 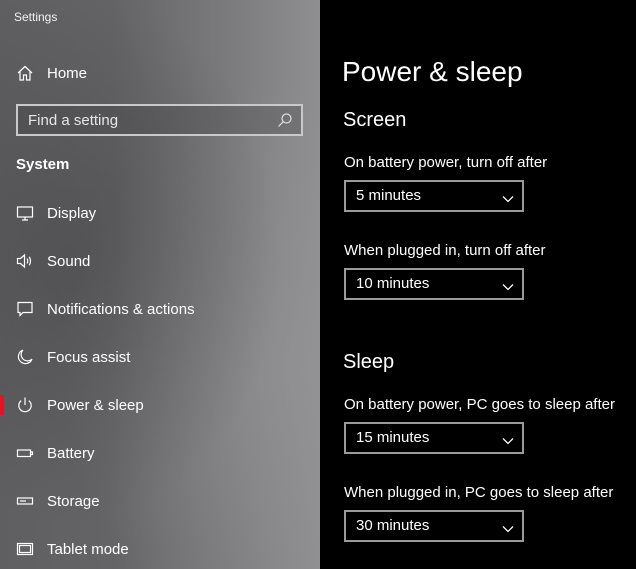 What do you see at coordinates (285, 120) in the screenshot?
I see `search-icon` at bounding box center [285, 120].